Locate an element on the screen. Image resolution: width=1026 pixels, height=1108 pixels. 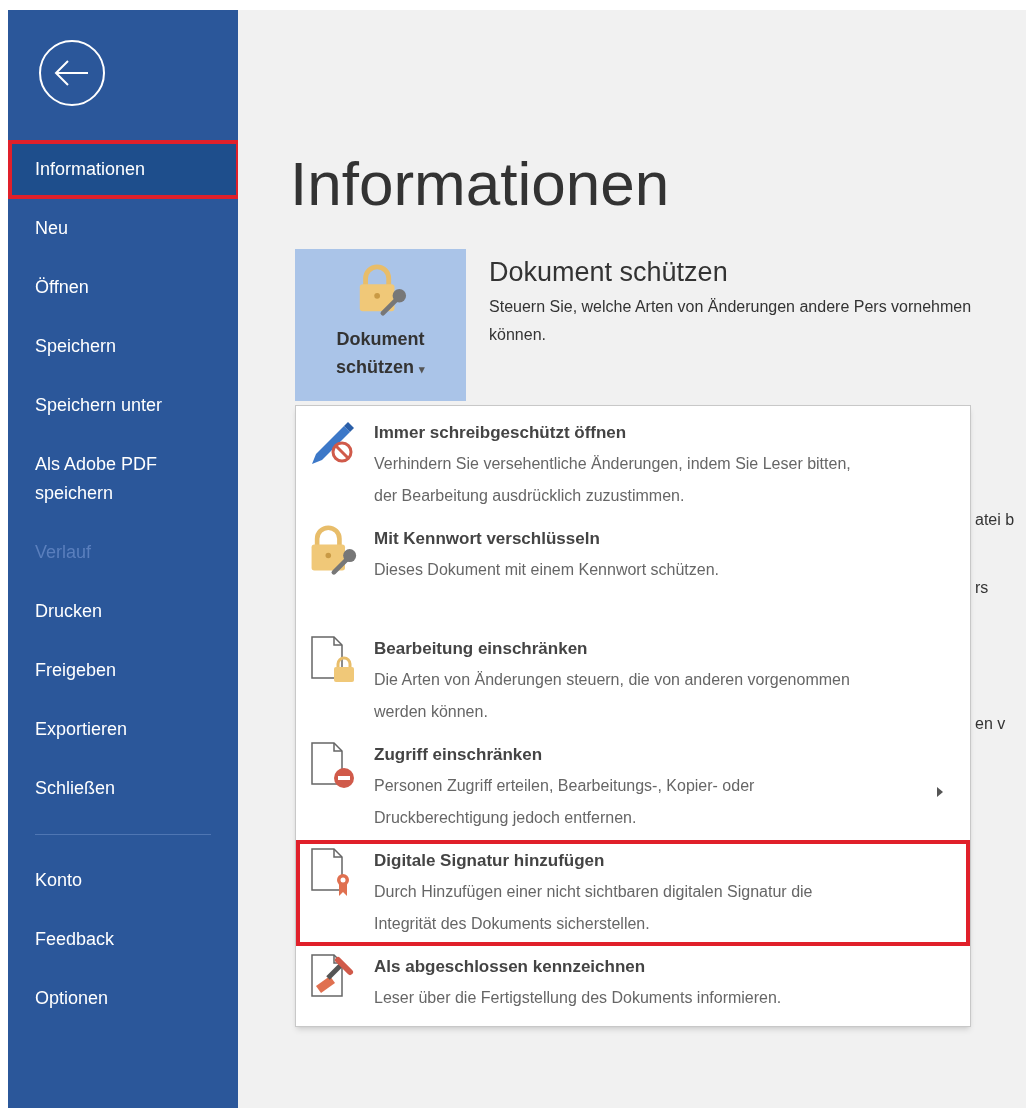
menu-item-title: Digitale Signatur hinzufügen is located at coordinates (490, 861).